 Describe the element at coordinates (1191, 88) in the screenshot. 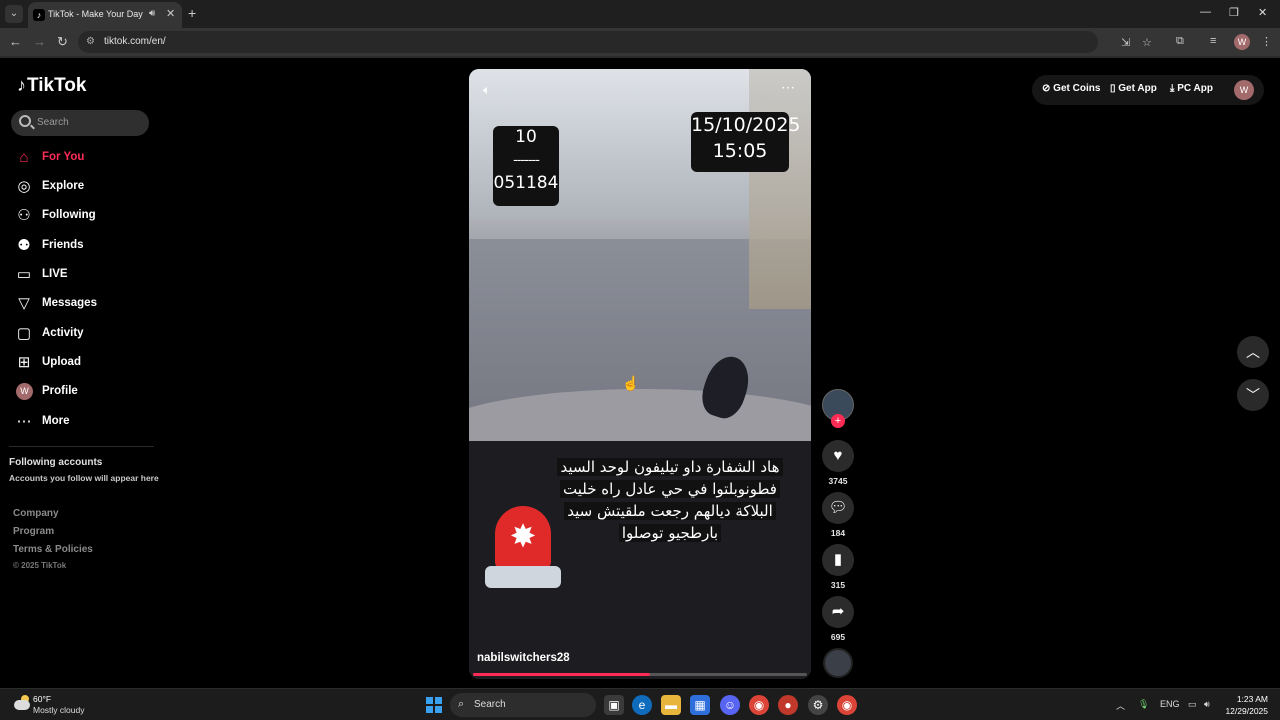

I see `pc-app-button: ⤓ PC App` at that location.